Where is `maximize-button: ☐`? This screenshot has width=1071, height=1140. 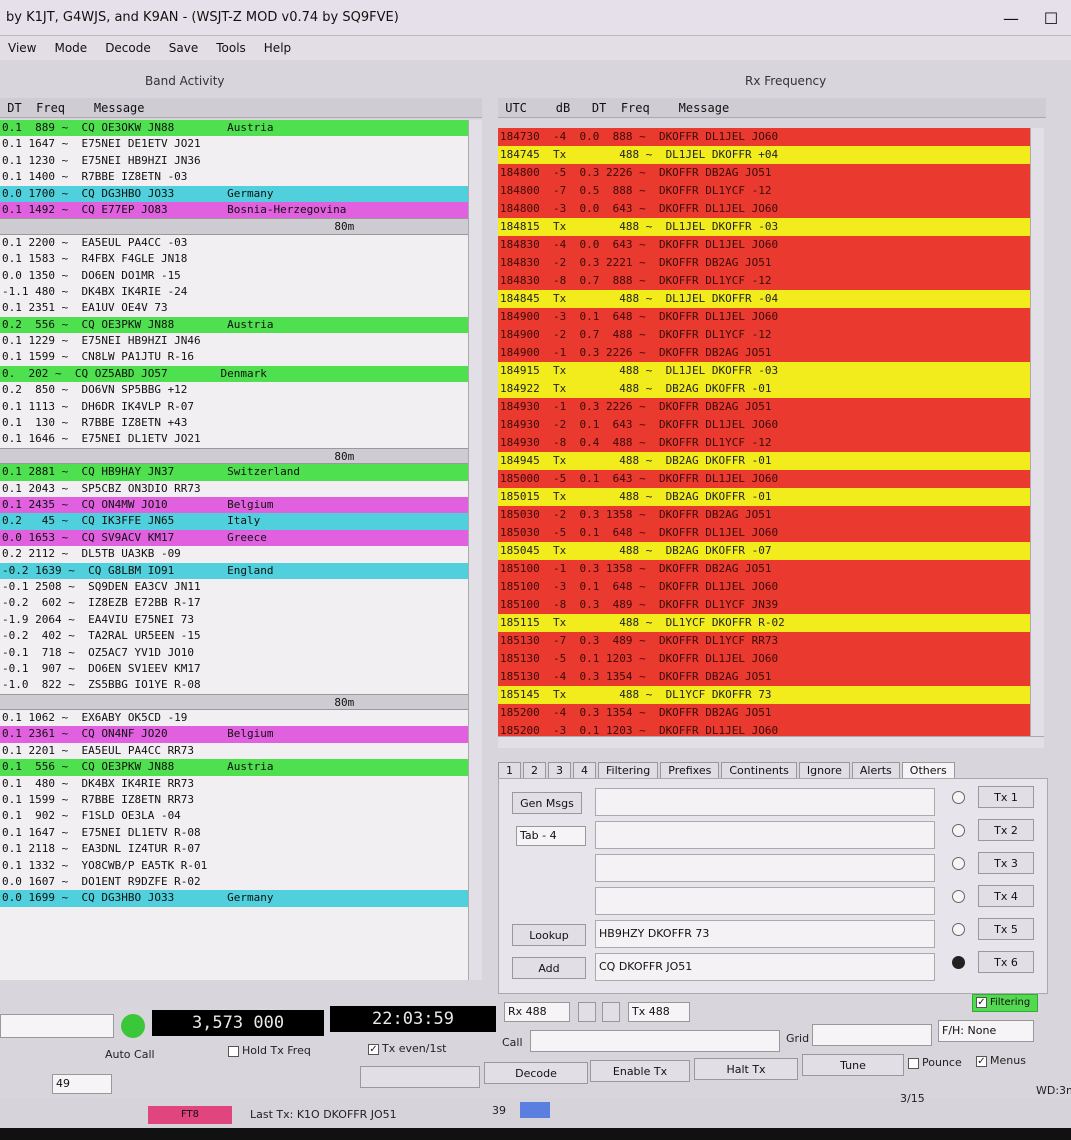
maximize-button: ☐ is located at coordinates (1051, 18).